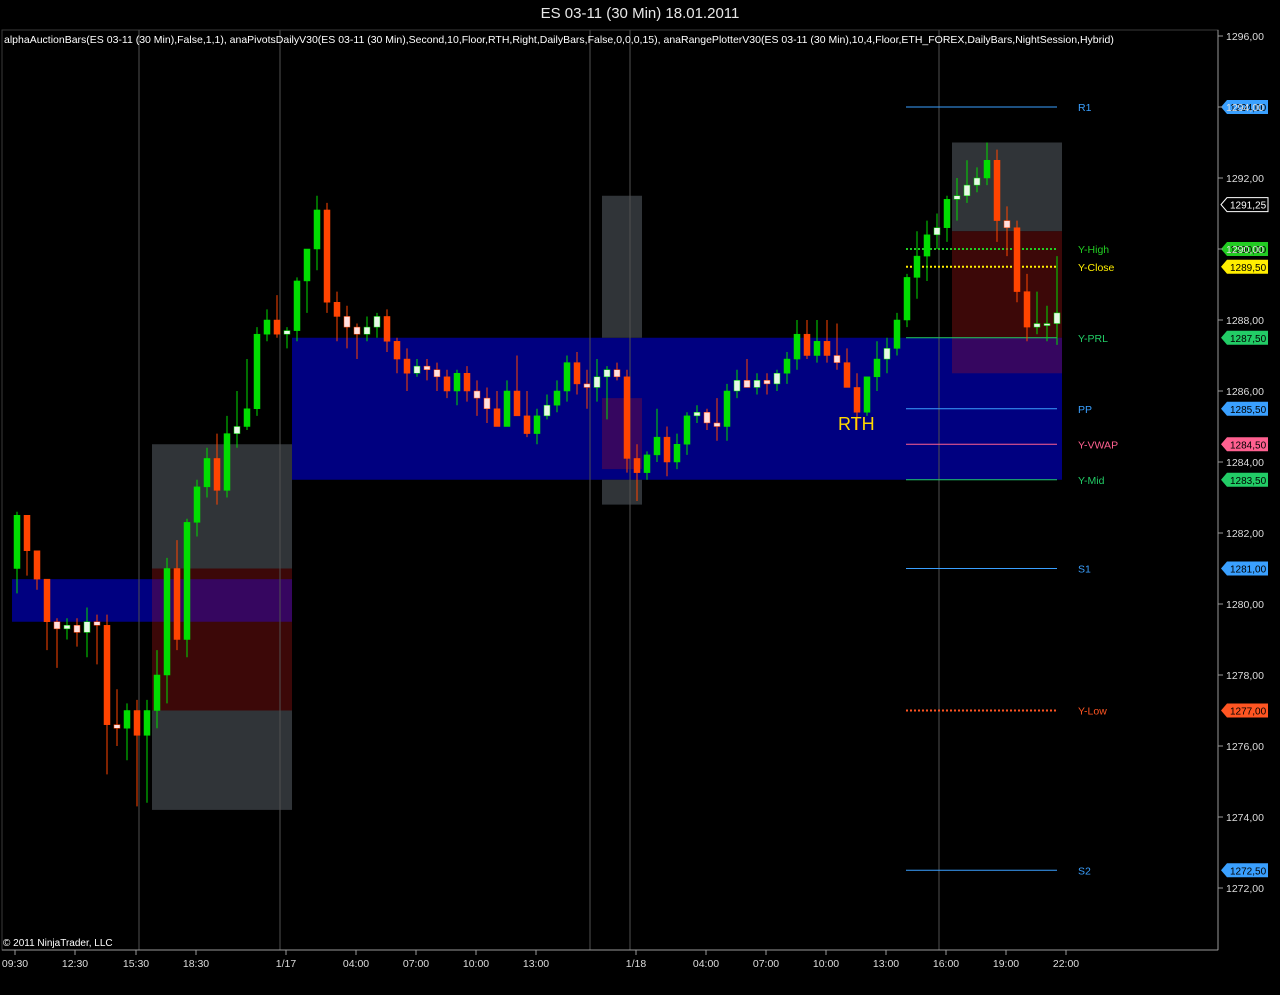 The width and height of the screenshot is (1280, 995). Describe the element at coordinates (1084, 570) in the screenshot. I see `pivot-label-s1: S1` at that location.